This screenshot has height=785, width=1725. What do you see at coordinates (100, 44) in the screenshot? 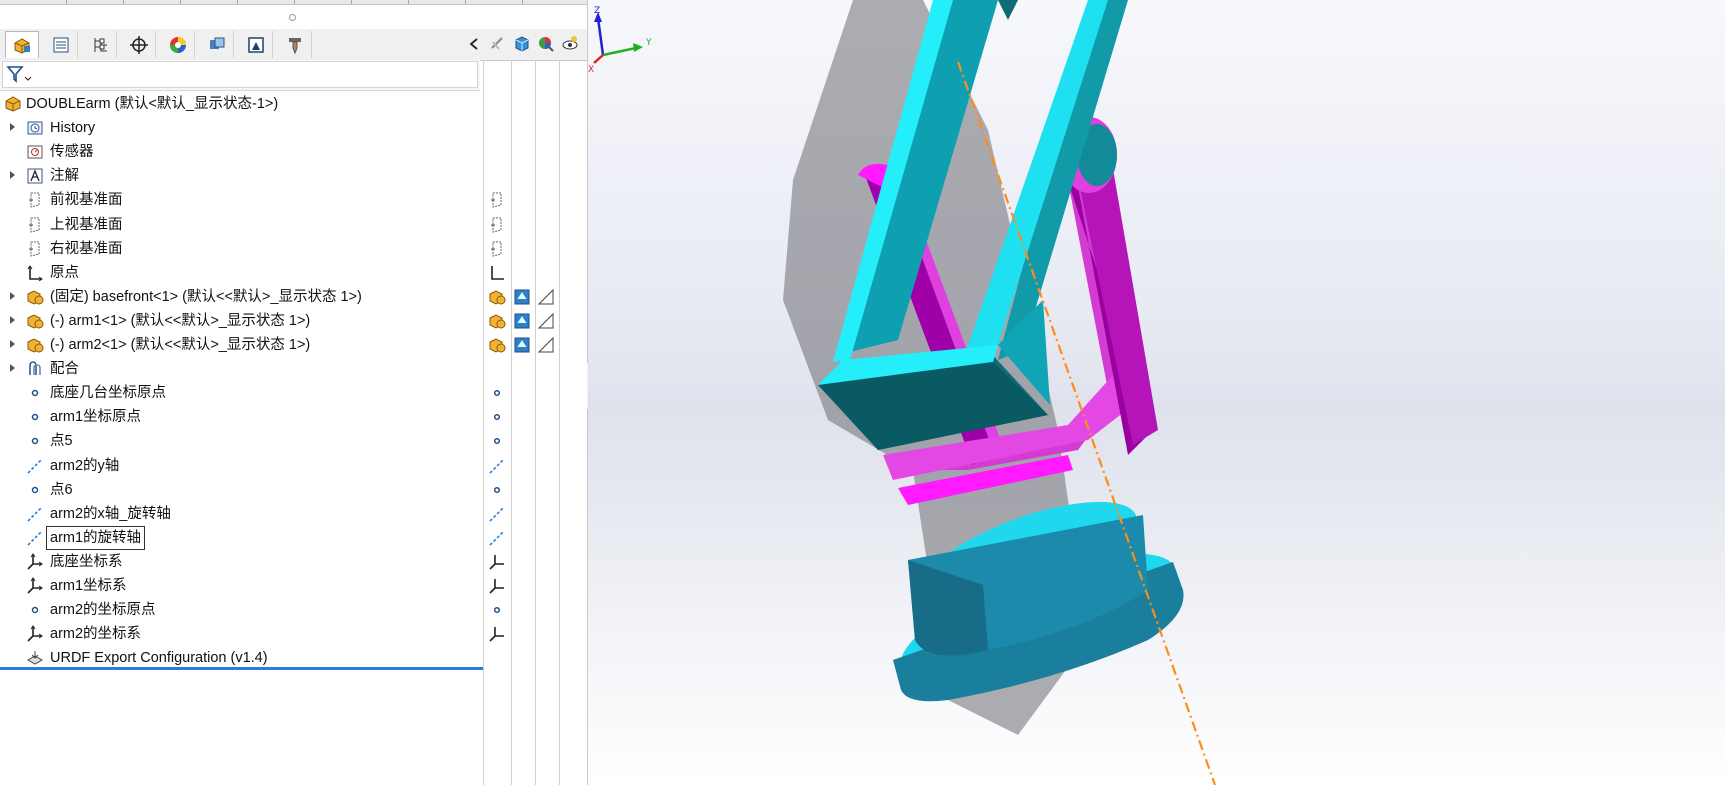
I see `configuration-manager-tab` at bounding box center [100, 44].